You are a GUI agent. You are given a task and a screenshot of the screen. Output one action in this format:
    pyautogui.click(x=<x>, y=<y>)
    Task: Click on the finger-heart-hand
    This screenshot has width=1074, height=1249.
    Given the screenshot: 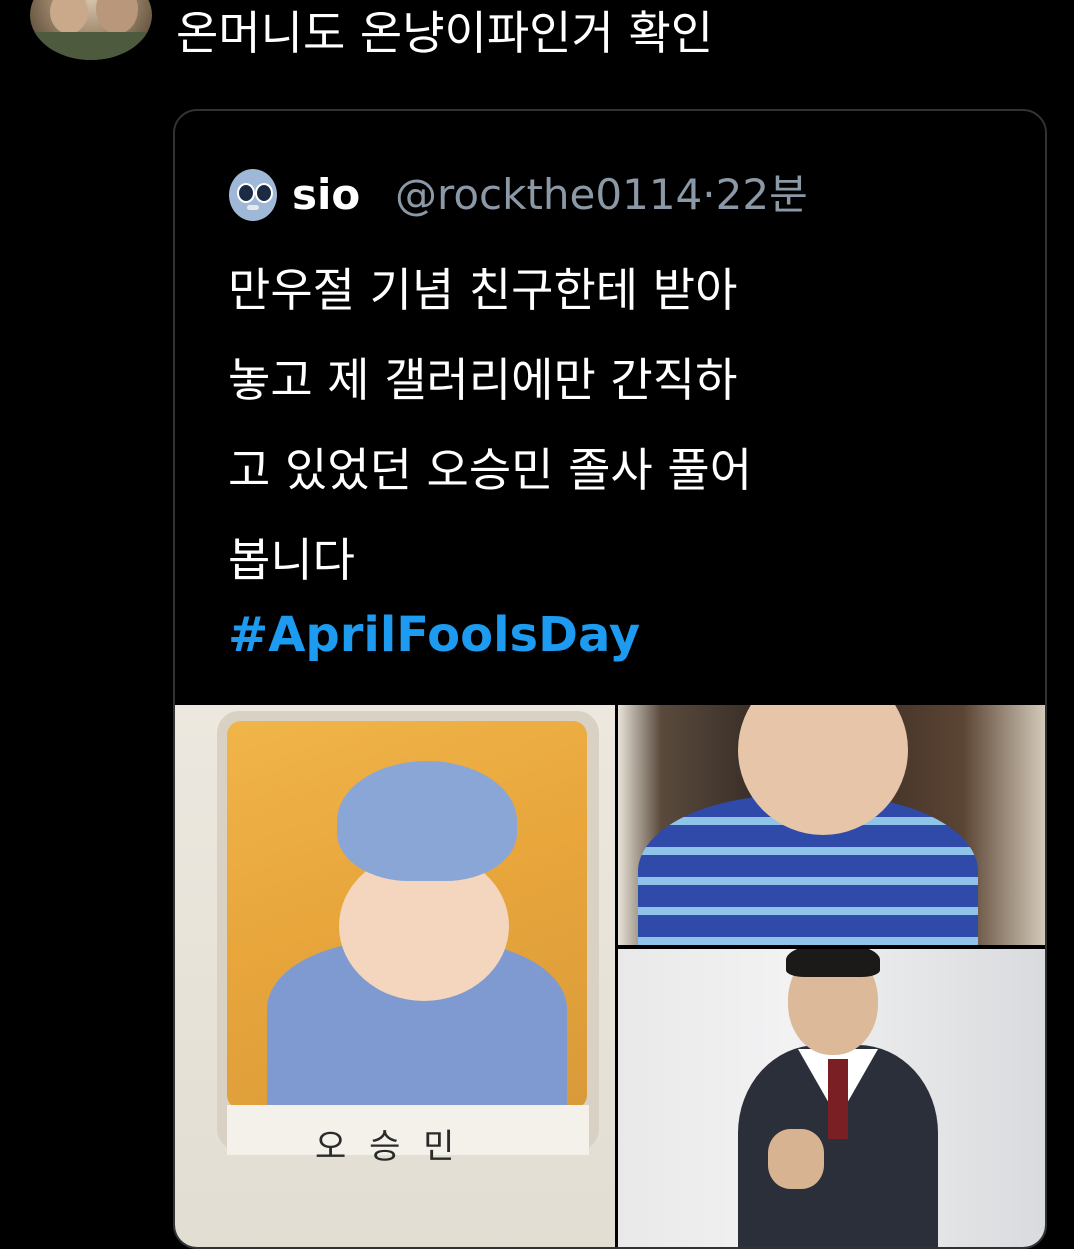 What is the action you would take?
    pyautogui.click(x=796, y=1159)
    